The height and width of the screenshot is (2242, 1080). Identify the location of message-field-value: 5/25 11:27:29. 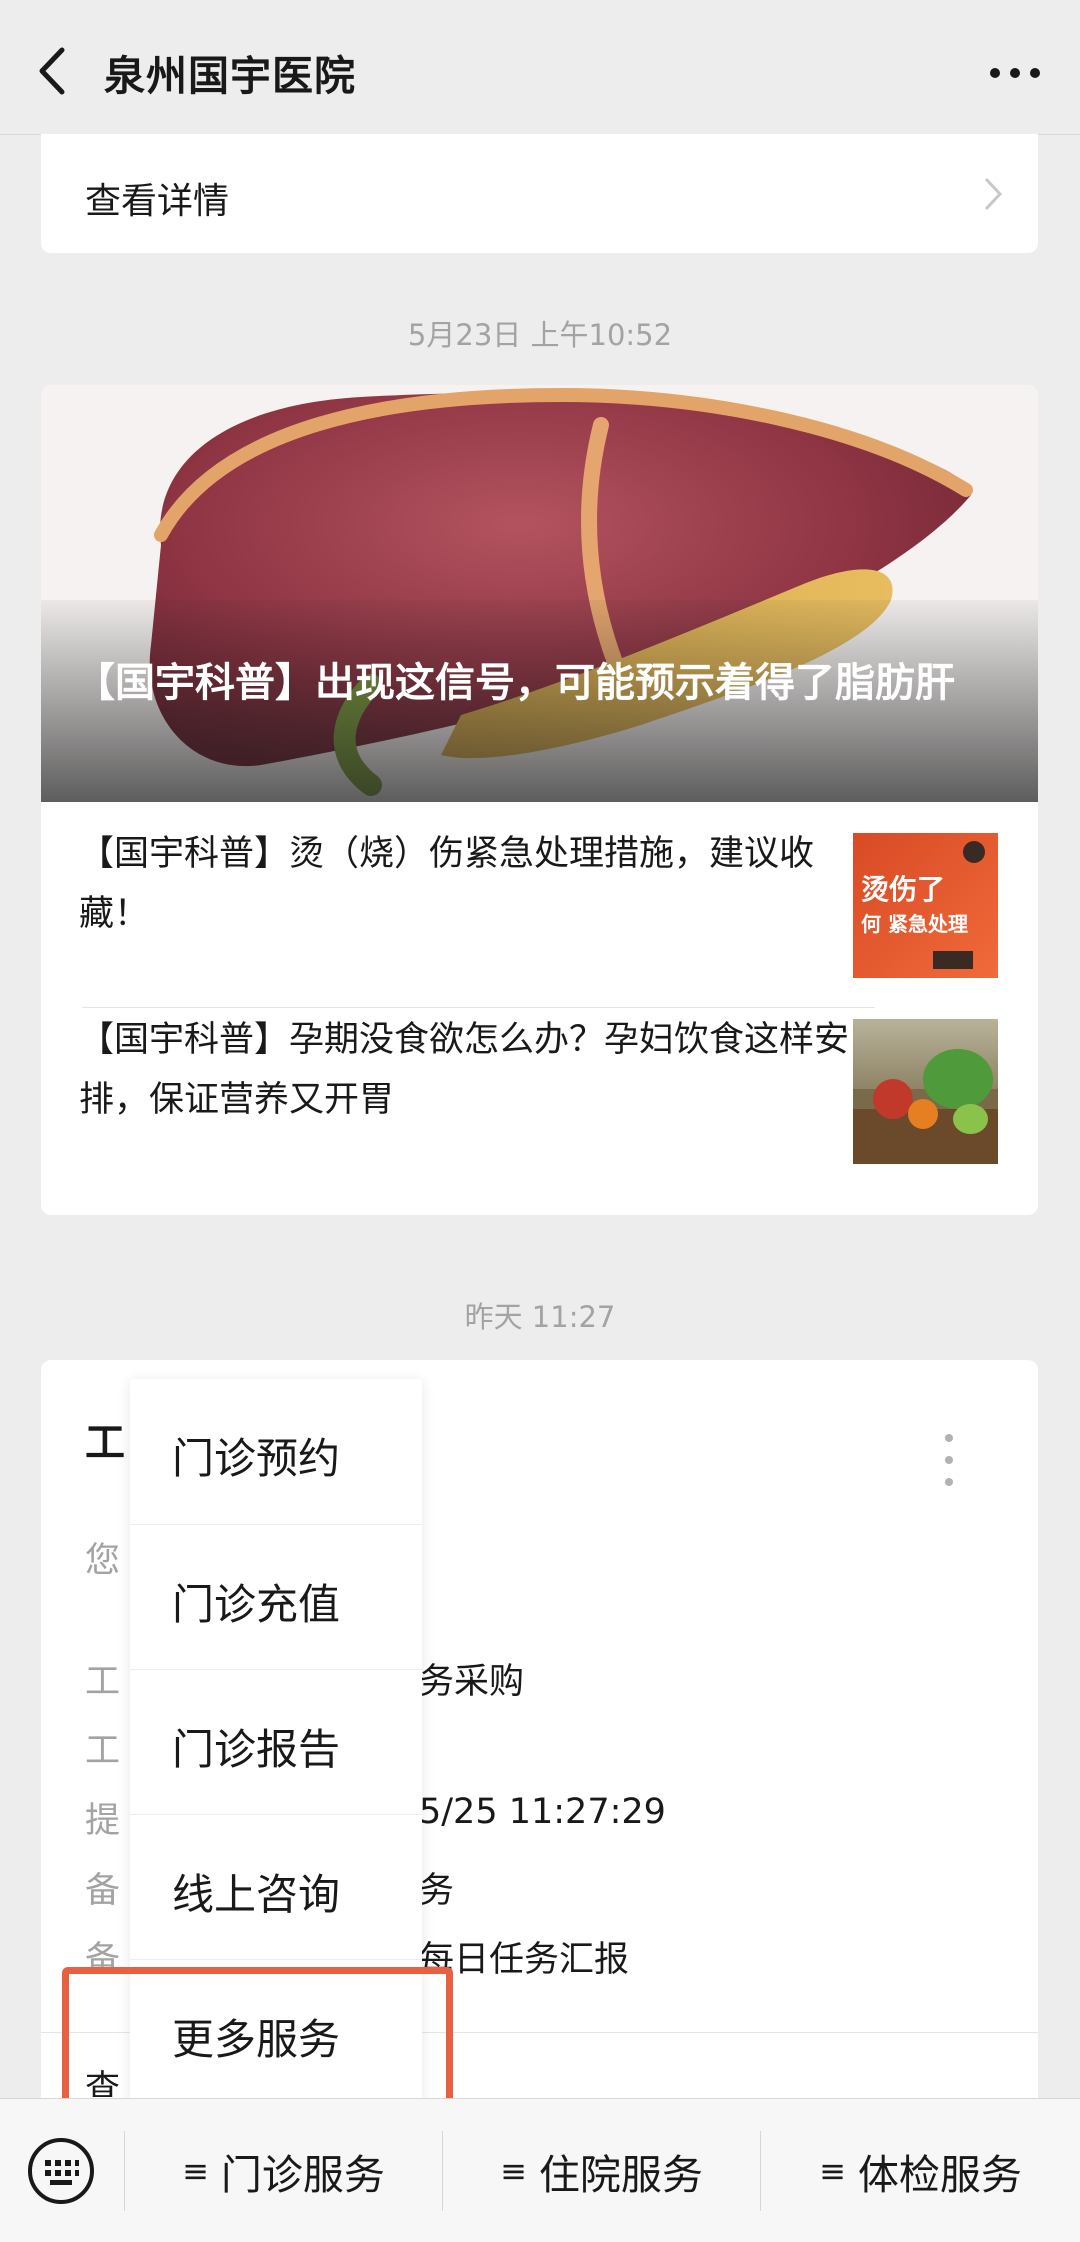
(542, 1812).